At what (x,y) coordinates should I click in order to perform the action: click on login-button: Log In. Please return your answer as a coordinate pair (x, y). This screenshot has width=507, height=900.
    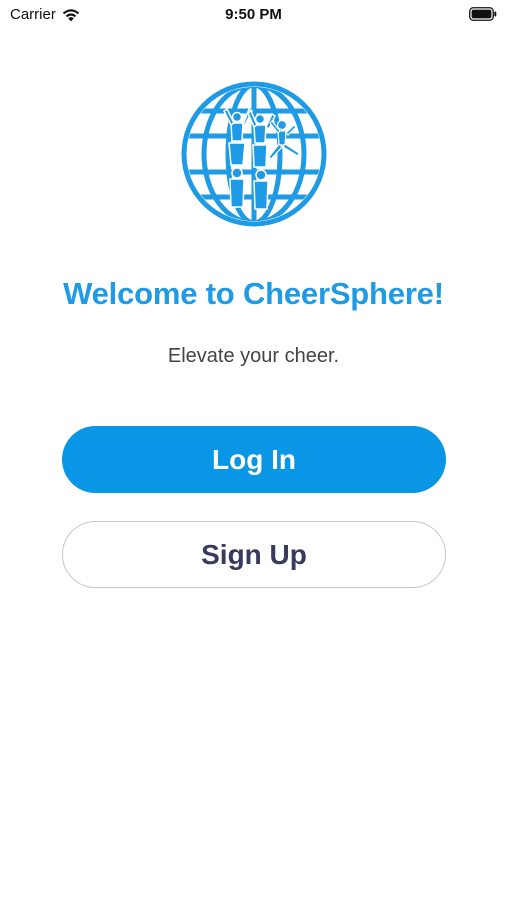
    Looking at the image, I should click on (254, 459).